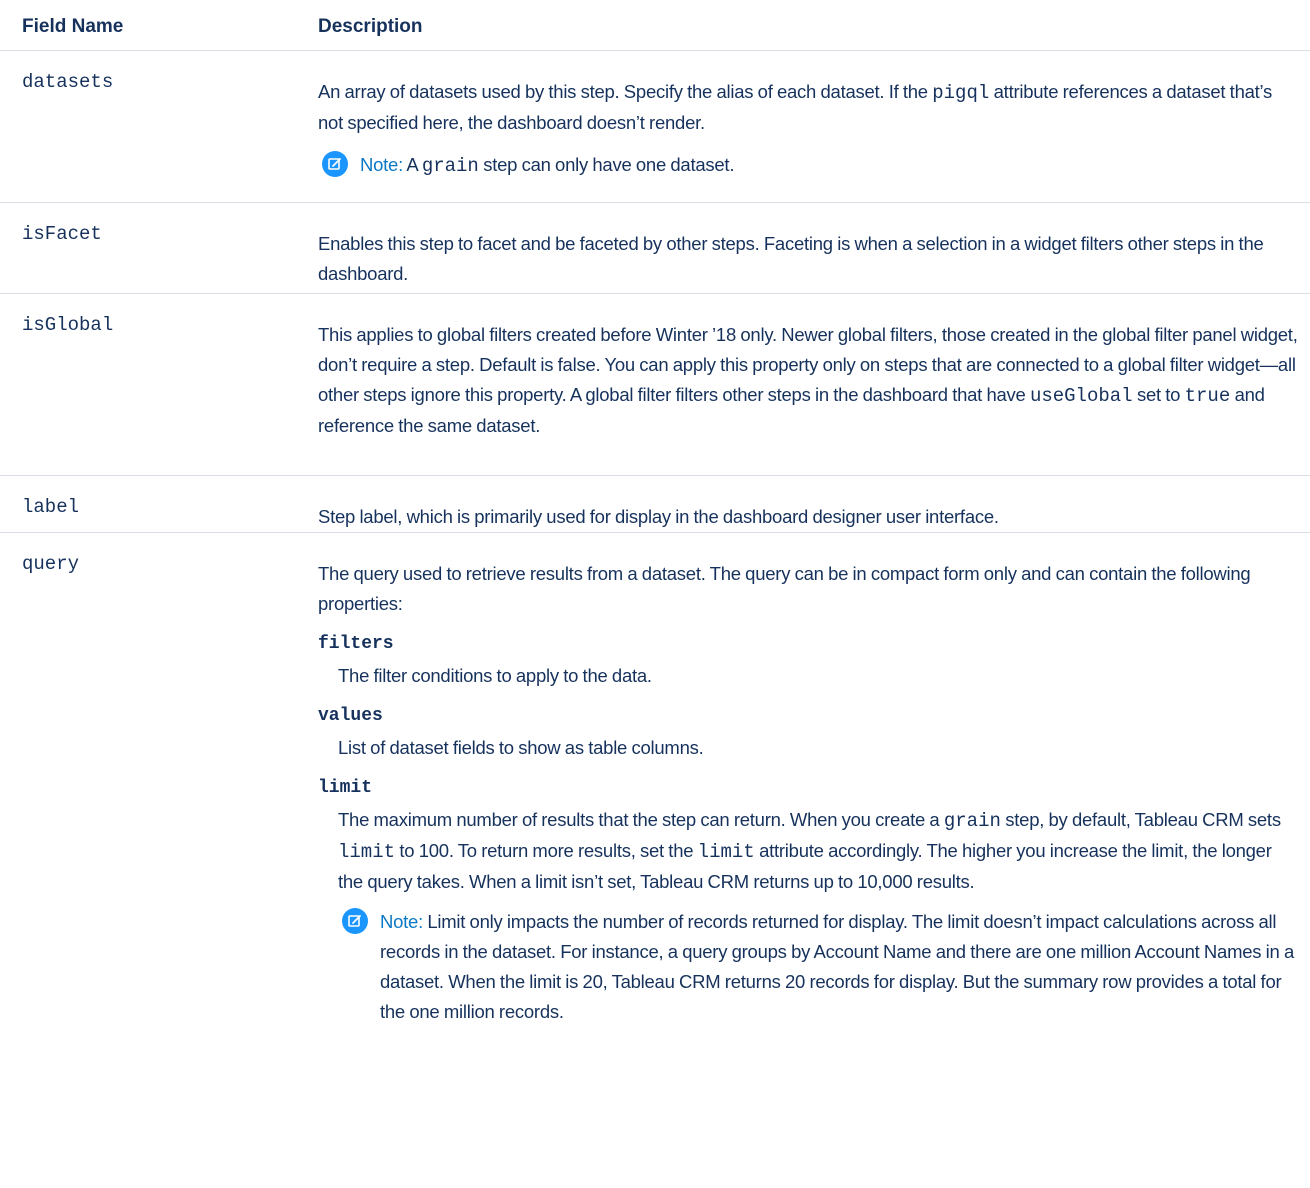  I want to click on code-true: true, so click(1207, 396).